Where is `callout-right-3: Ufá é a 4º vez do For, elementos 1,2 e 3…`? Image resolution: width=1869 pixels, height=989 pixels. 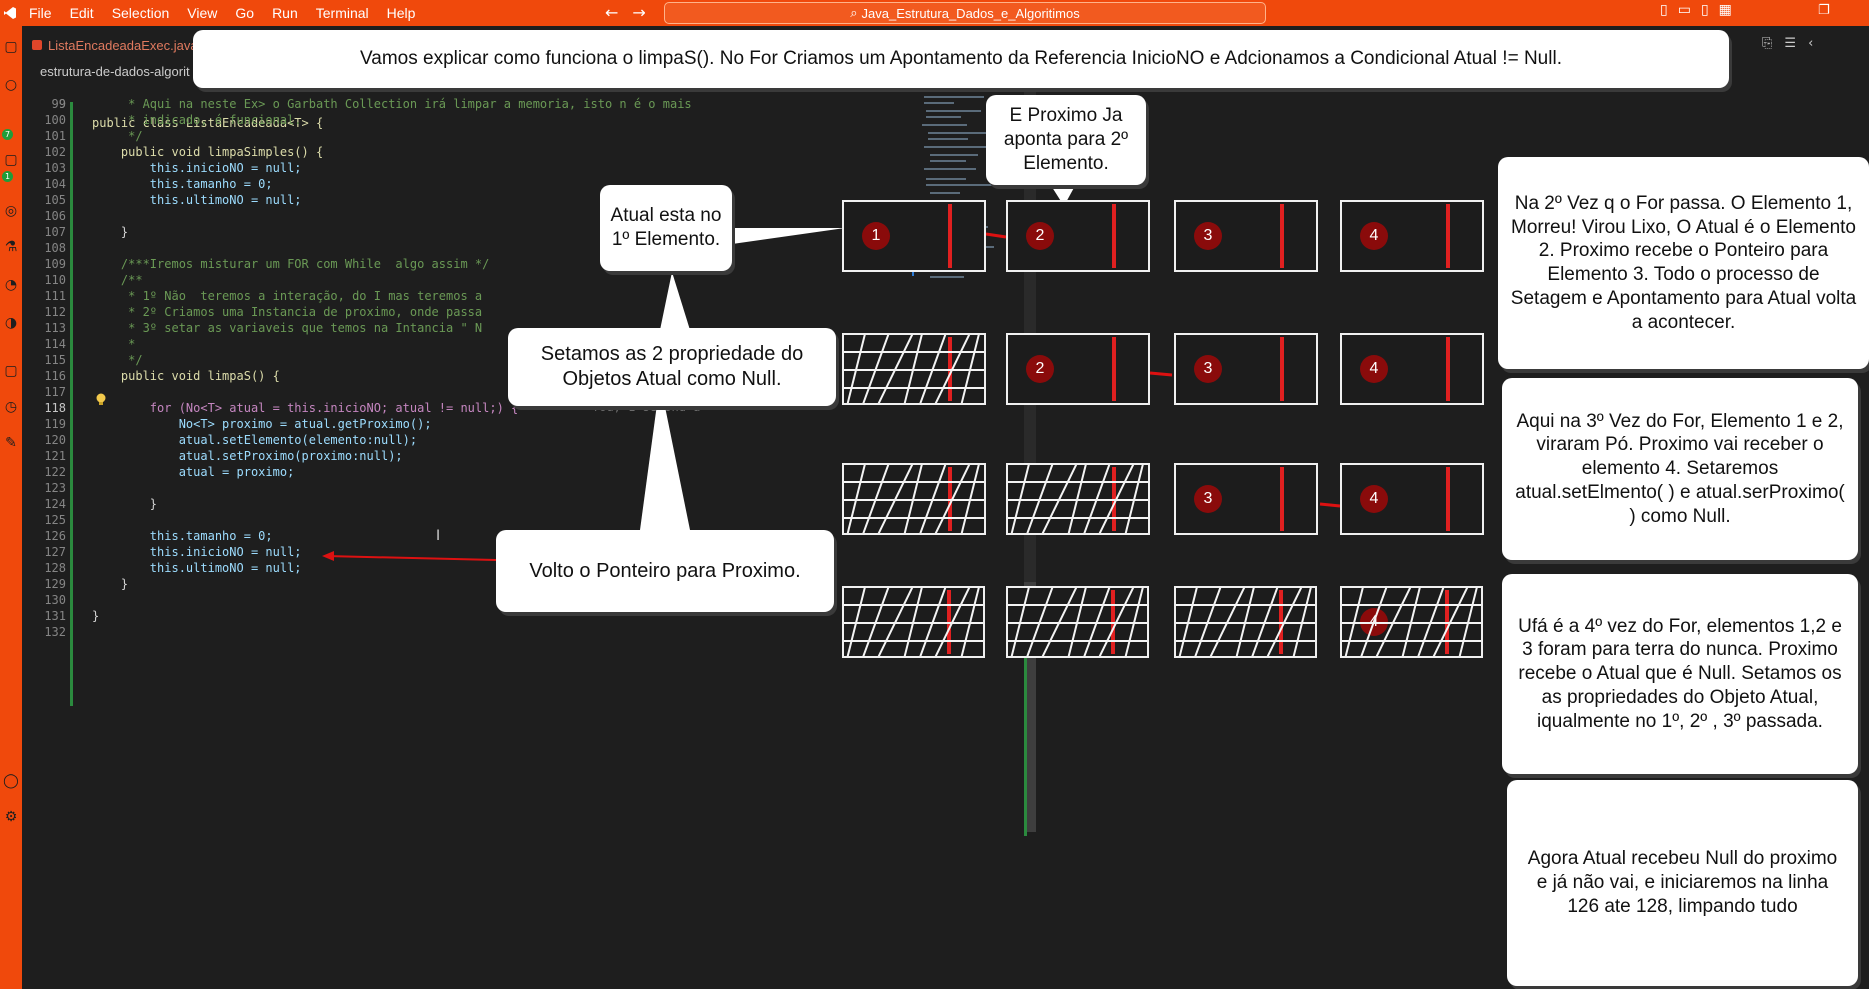 callout-right-3: Ufá é a 4º vez do For, elementos 1,2 e 3… is located at coordinates (1680, 674).